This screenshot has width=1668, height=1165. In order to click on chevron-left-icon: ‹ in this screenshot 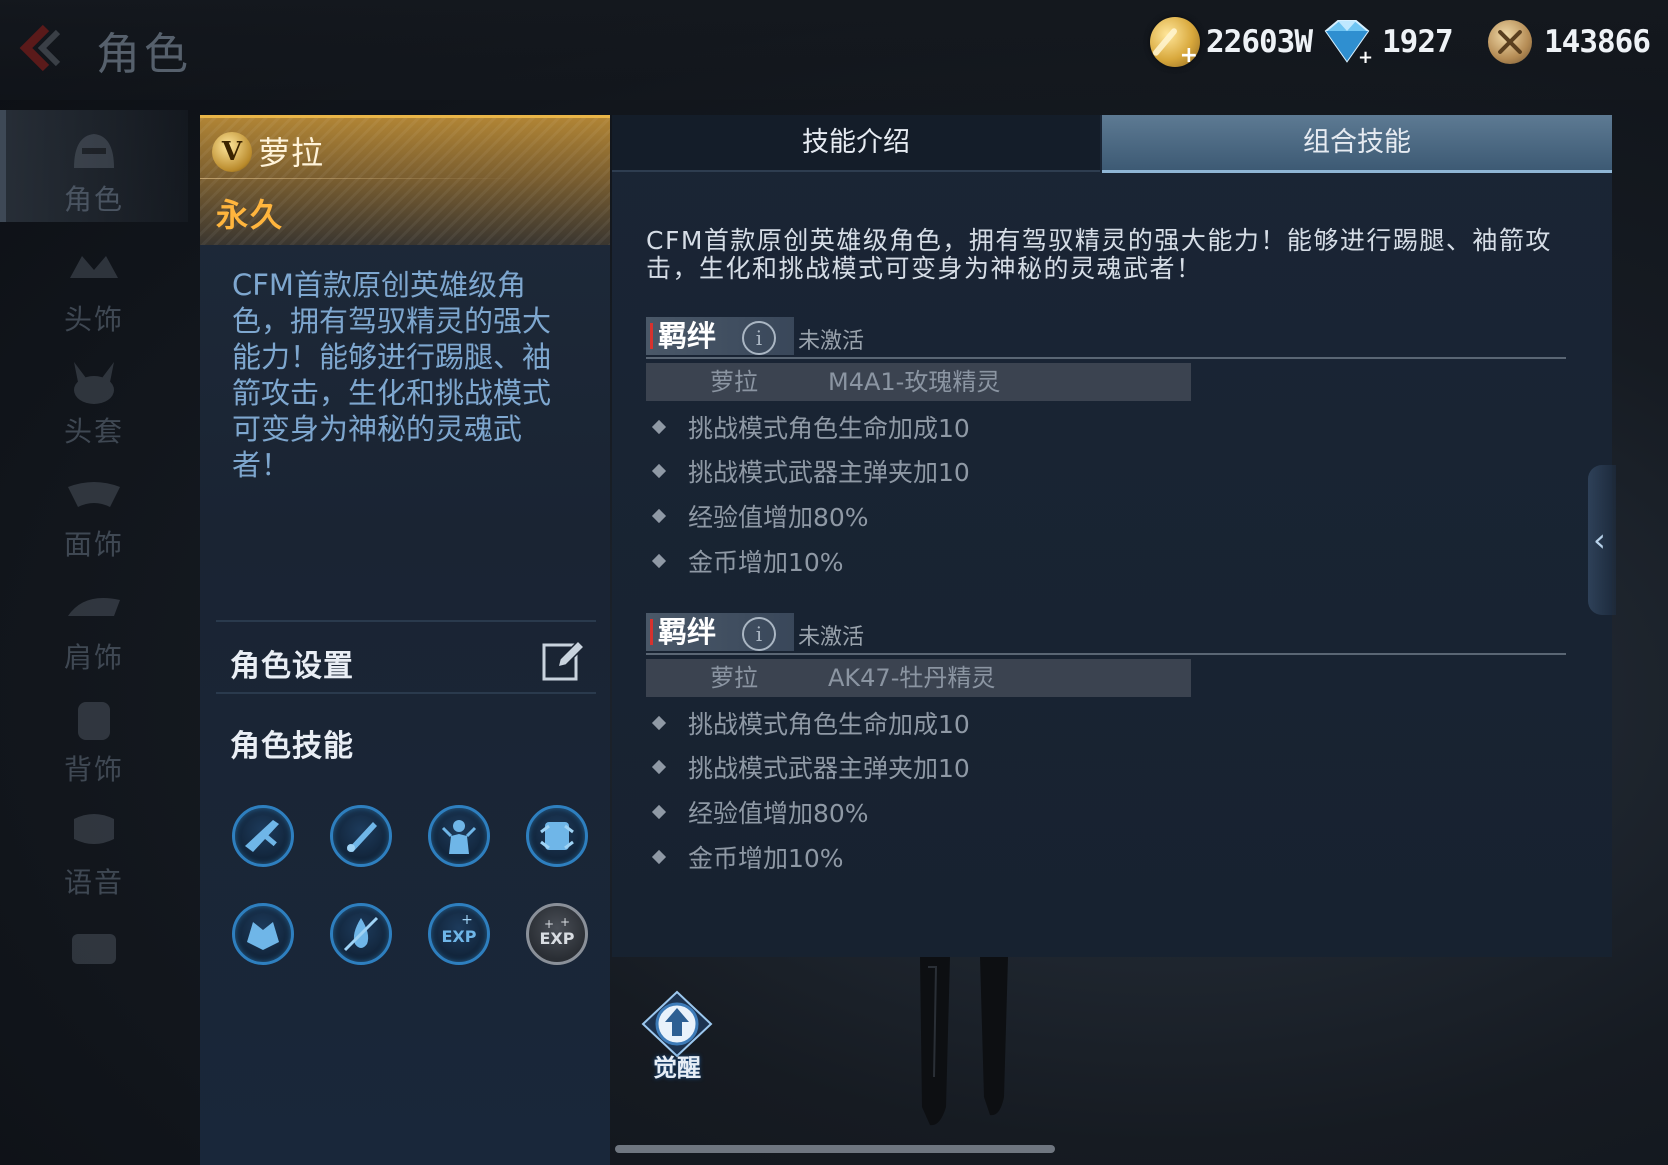, I will do `click(1599, 540)`.